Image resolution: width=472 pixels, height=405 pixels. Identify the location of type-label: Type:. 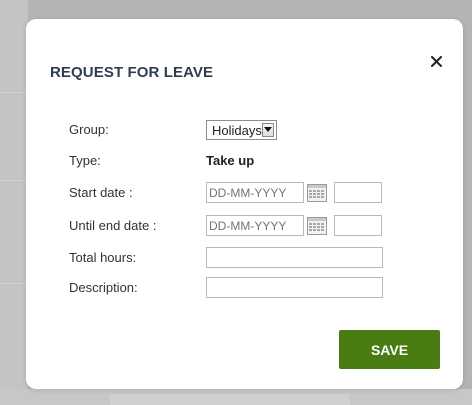
(85, 160).